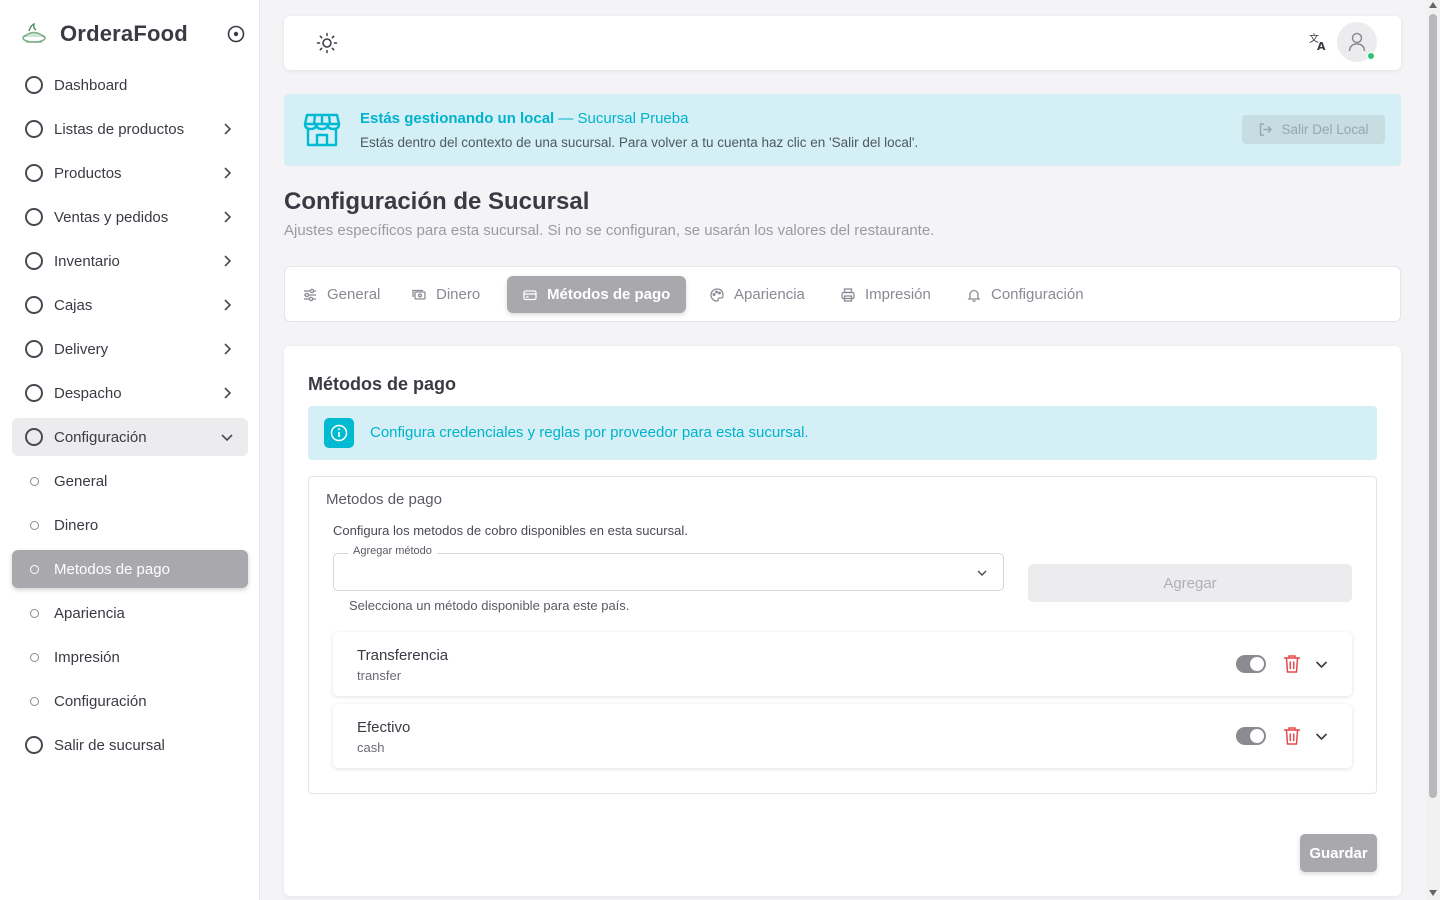 Image resolution: width=1440 pixels, height=900 pixels. I want to click on sidebar-subitem-configuracion: Configuración, so click(130, 701).